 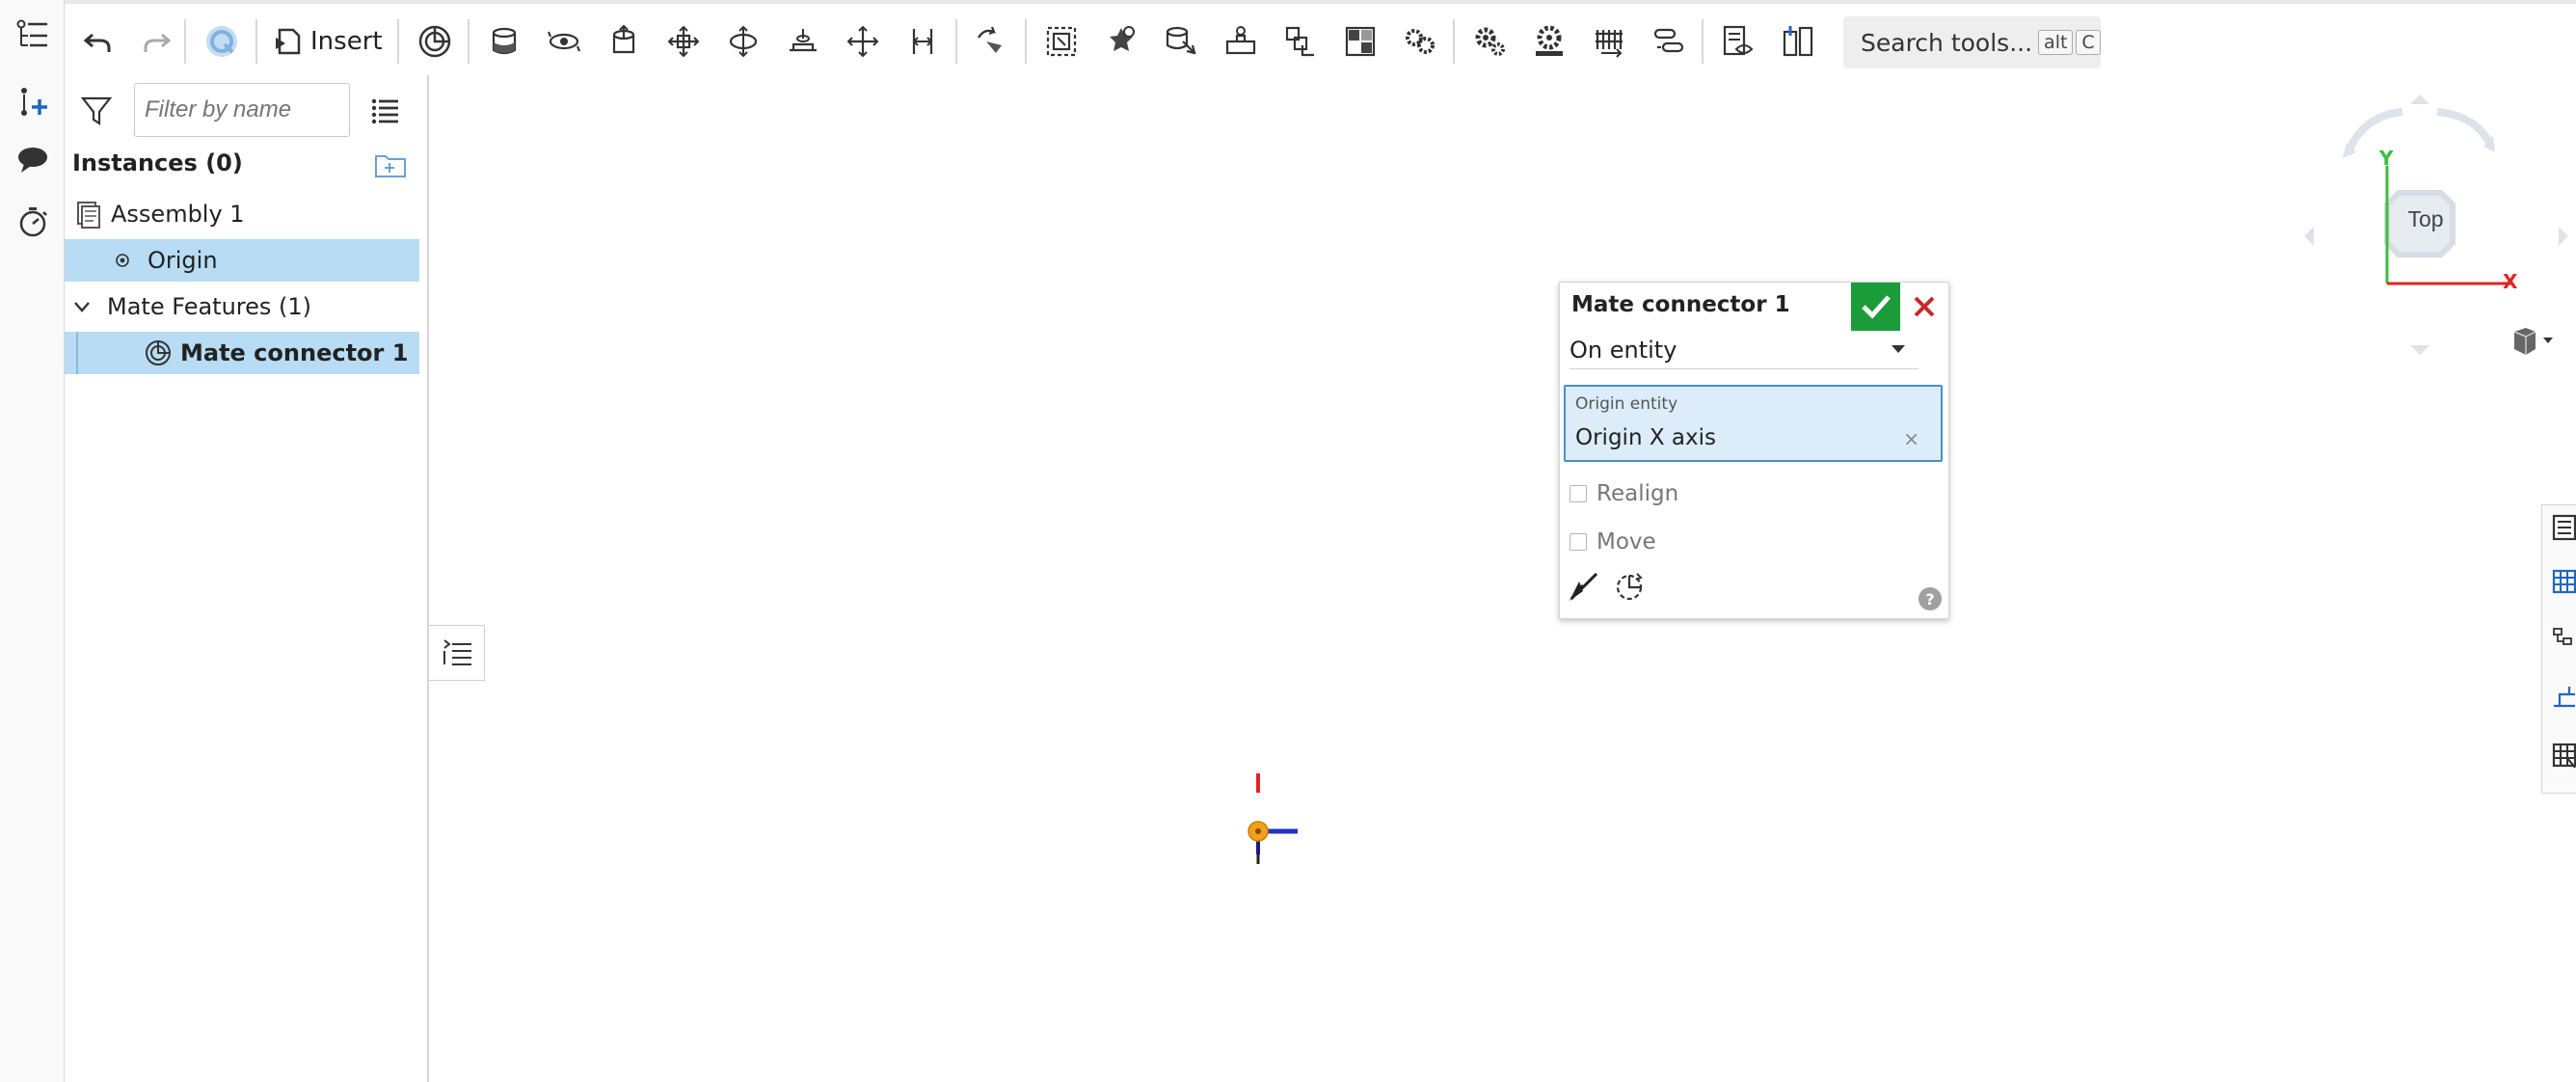 What do you see at coordinates (435, 42) in the screenshot?
I see `mate-connector-icon` at bounding box center [435, 42].